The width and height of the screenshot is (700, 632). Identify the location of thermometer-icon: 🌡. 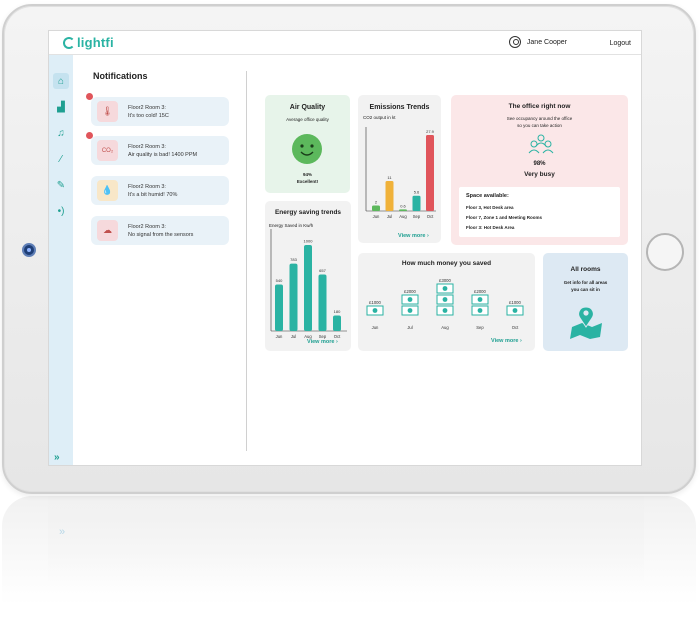
(107, 111).